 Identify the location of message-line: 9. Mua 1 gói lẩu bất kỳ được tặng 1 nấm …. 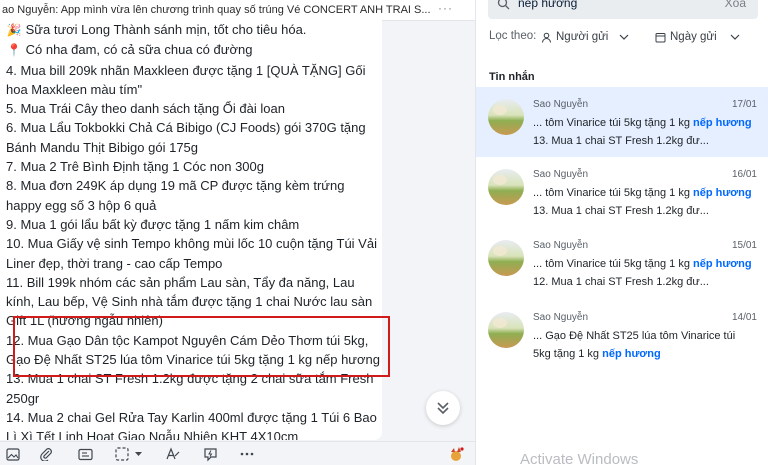
(153, 224).